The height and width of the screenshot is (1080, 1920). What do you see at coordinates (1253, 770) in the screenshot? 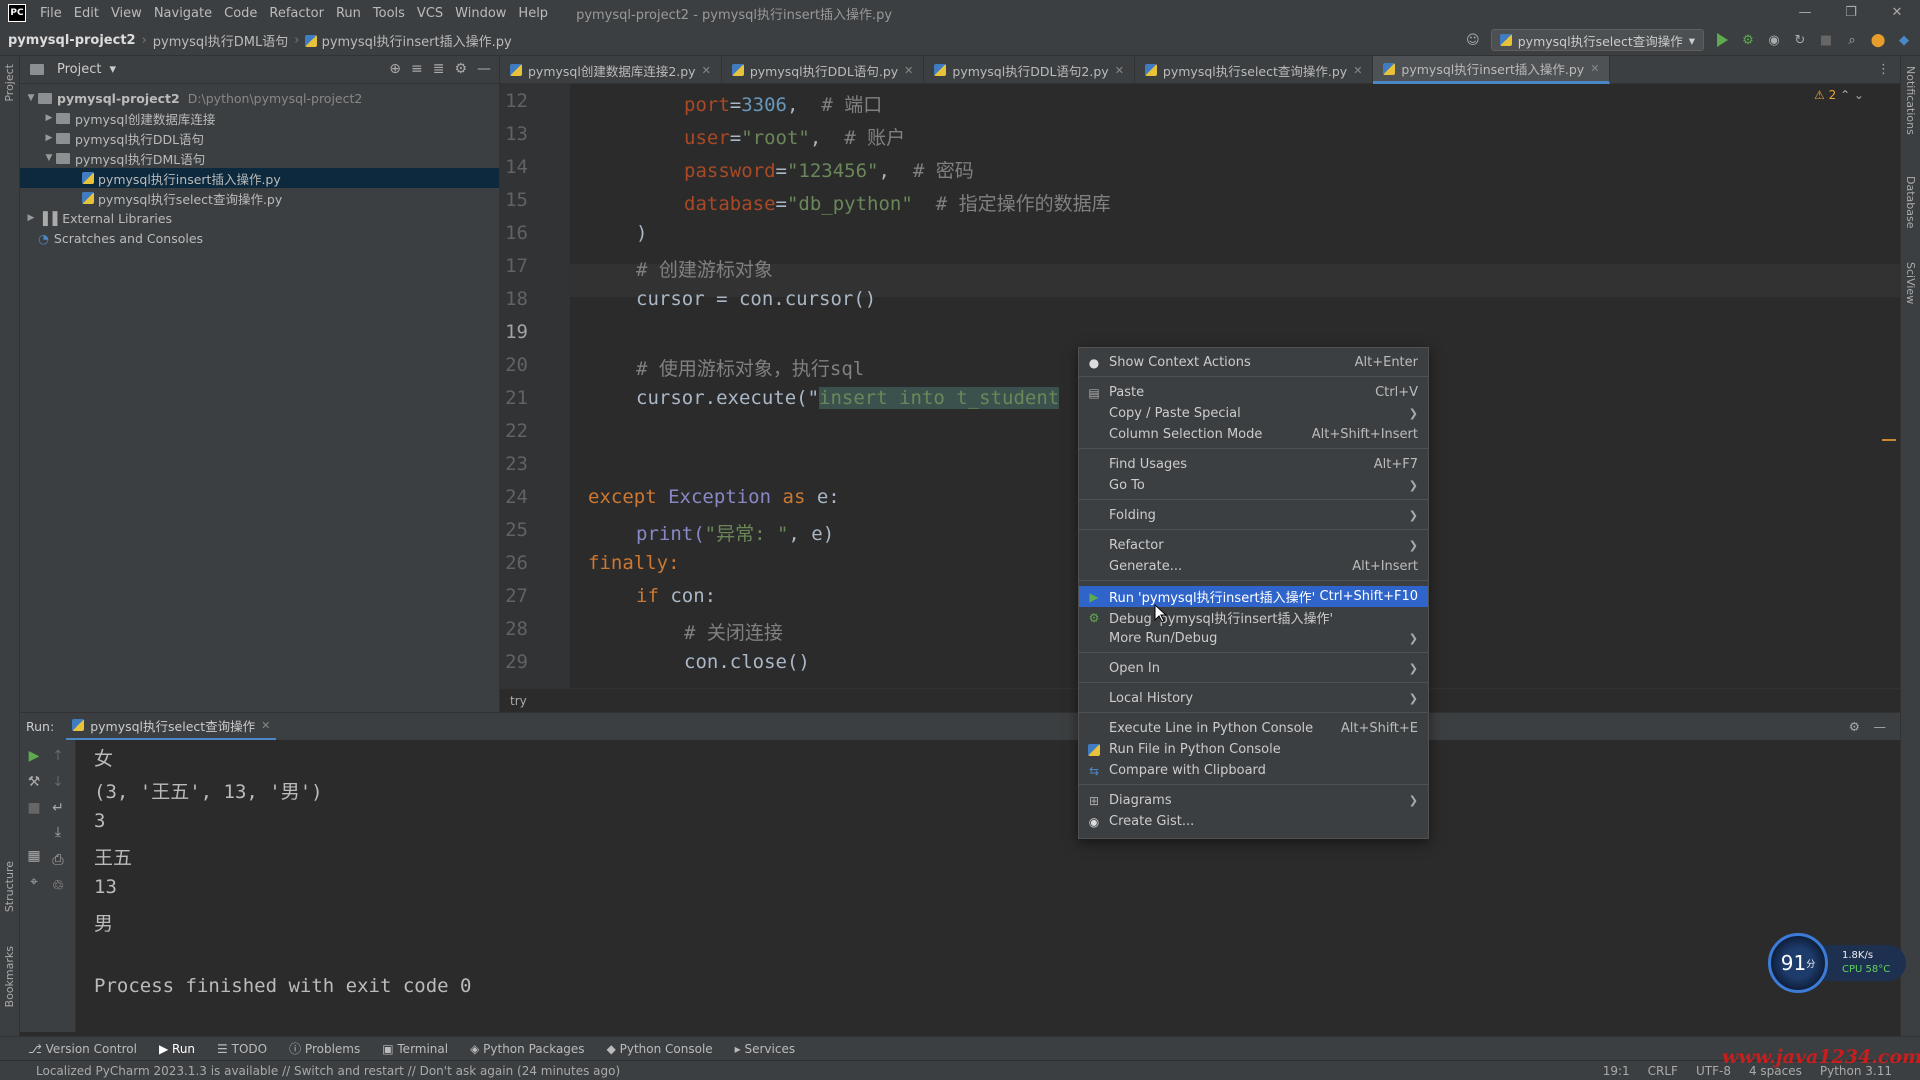
I see `menu-item-compare-clipboard: ⇆ Compare with Clipboard` at bounding box center [1253, 770].